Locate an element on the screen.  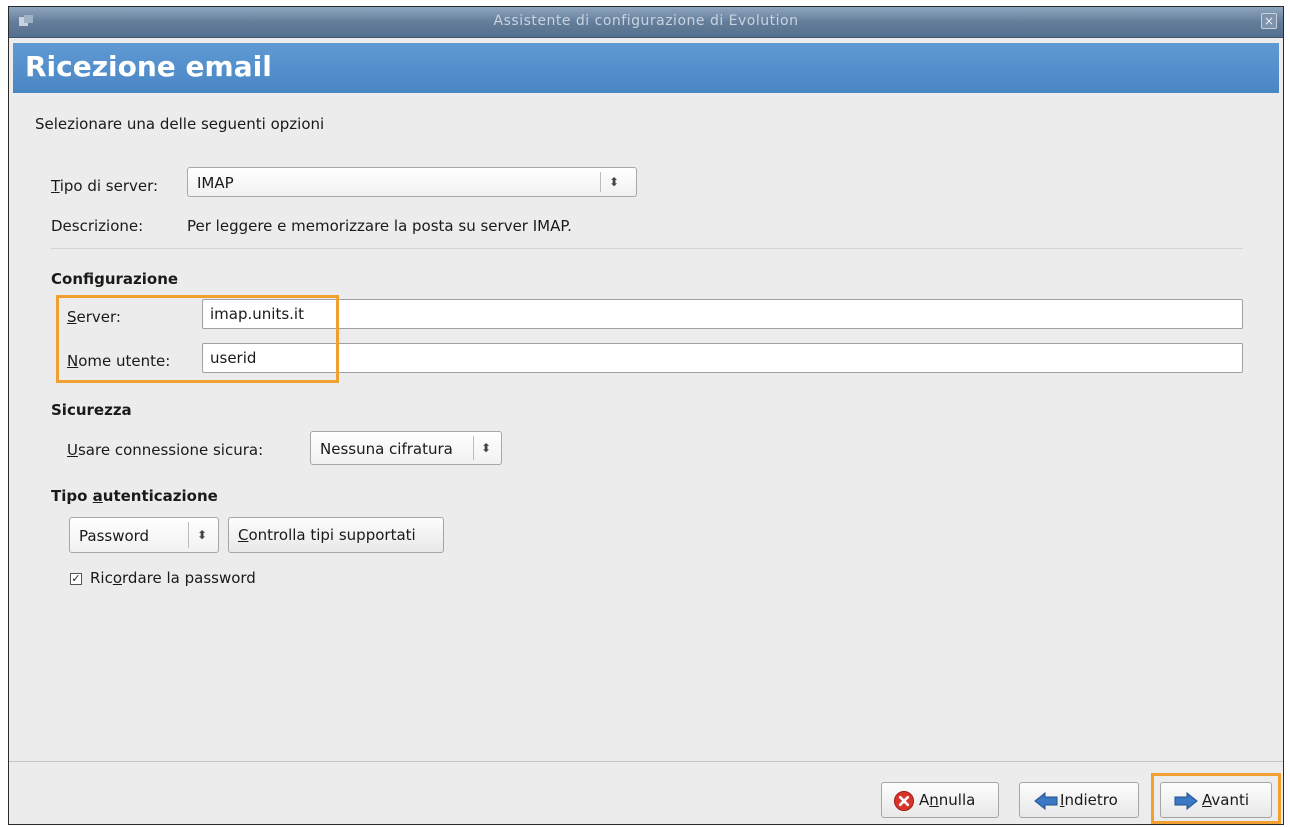
cancel-button: Annulla is located at coordinates (940, 800).